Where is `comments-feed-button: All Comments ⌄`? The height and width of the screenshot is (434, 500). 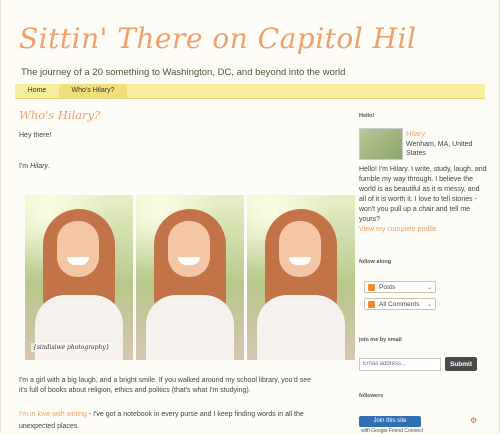
comments-feed-button: All Comments ⌄ is located at coordinates (400, 304).